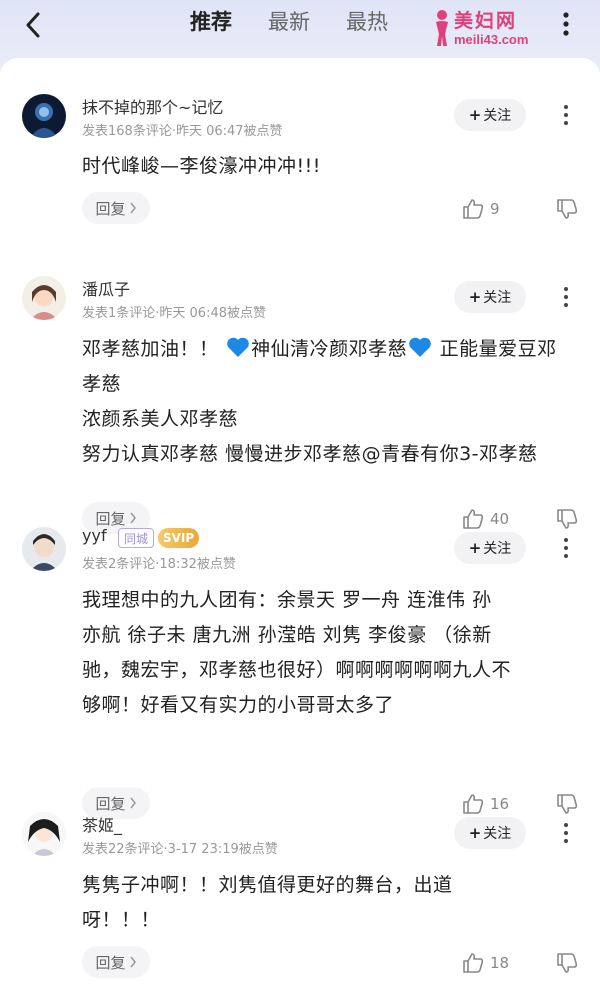 The width and height of the screenshot is (600, 984). I want to click on top-bar: 推荐 最新 最热 美妇网 meili43.com, so click(300, 30).